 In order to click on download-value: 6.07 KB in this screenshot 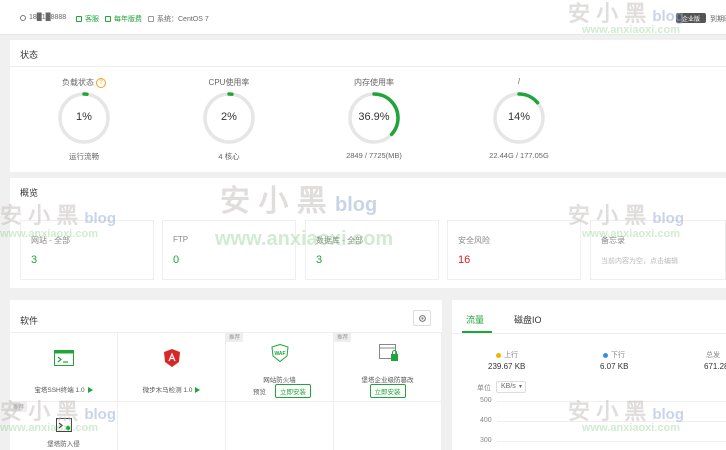, I will do `click(614, 366)`.